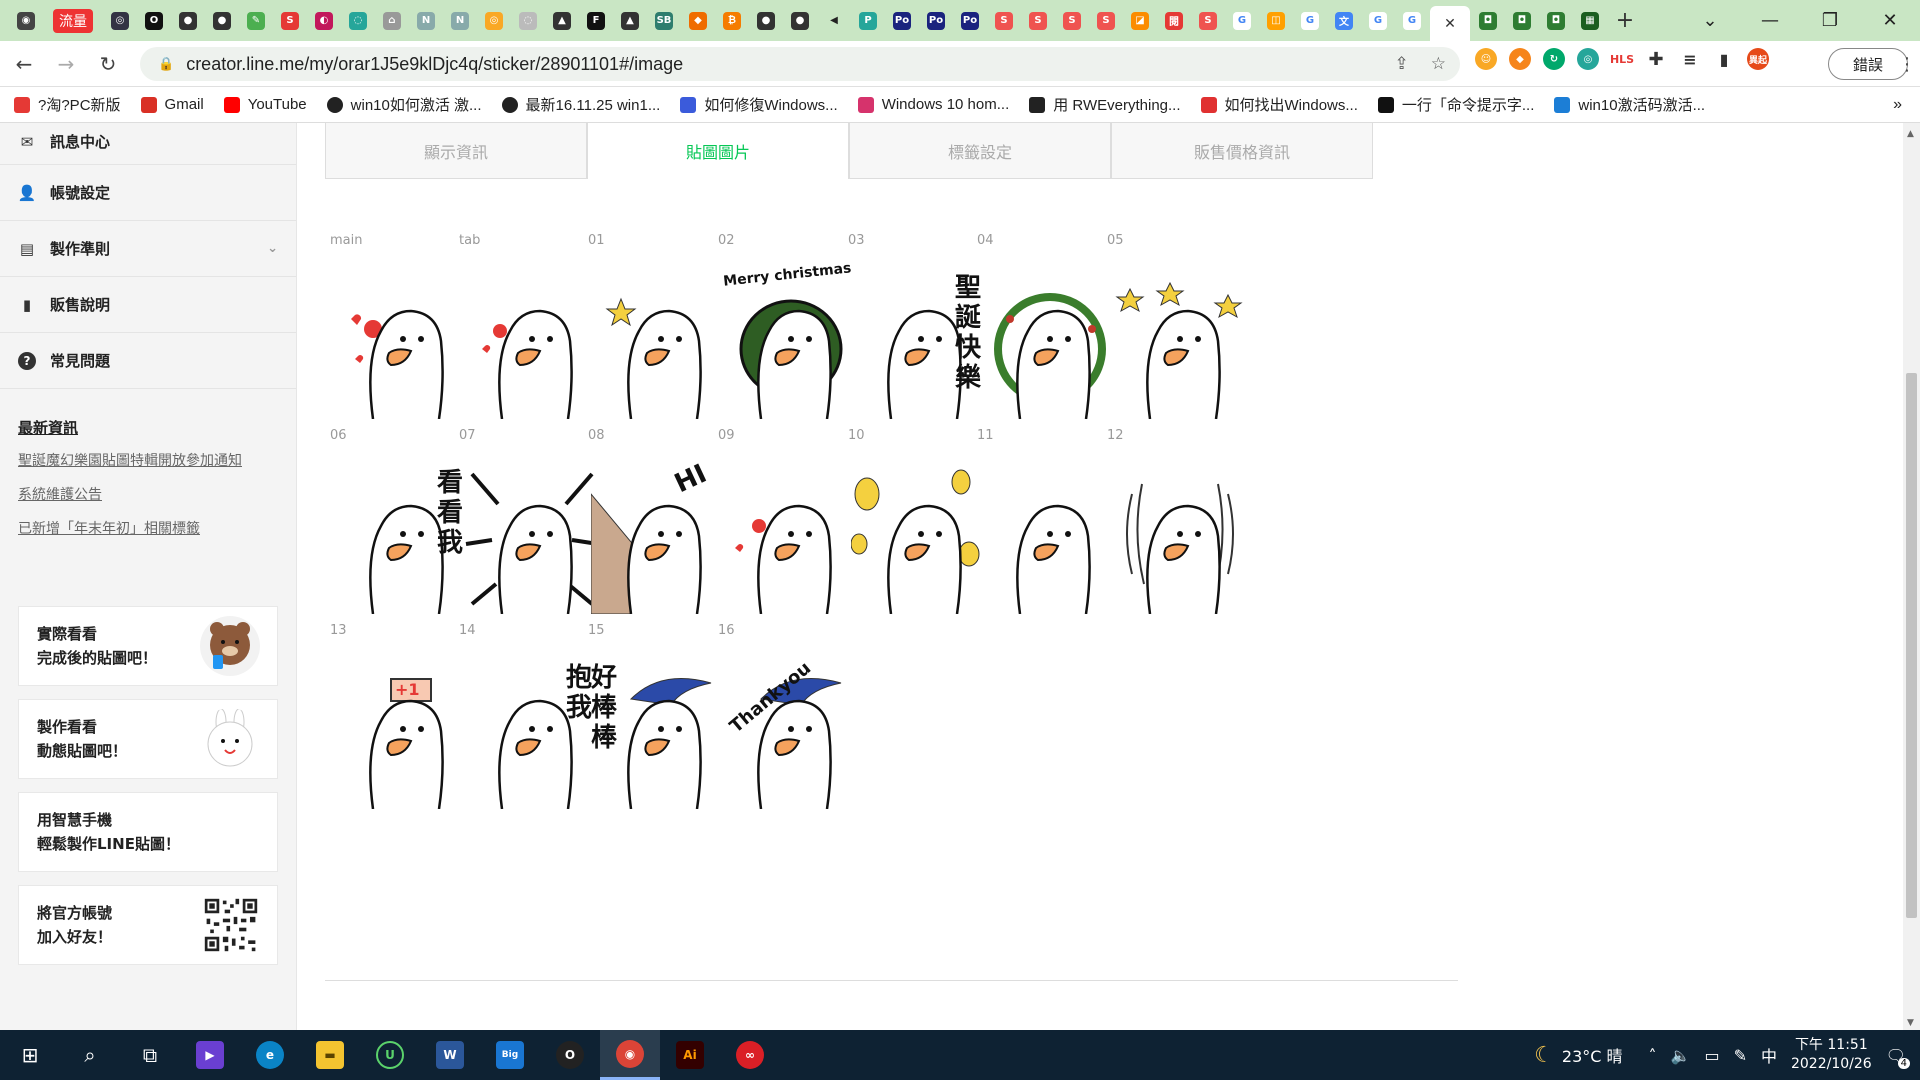 The height and width of the screenshot is (1080, 1920). I want to click on browser-tab: ▲, so click(630, 20).